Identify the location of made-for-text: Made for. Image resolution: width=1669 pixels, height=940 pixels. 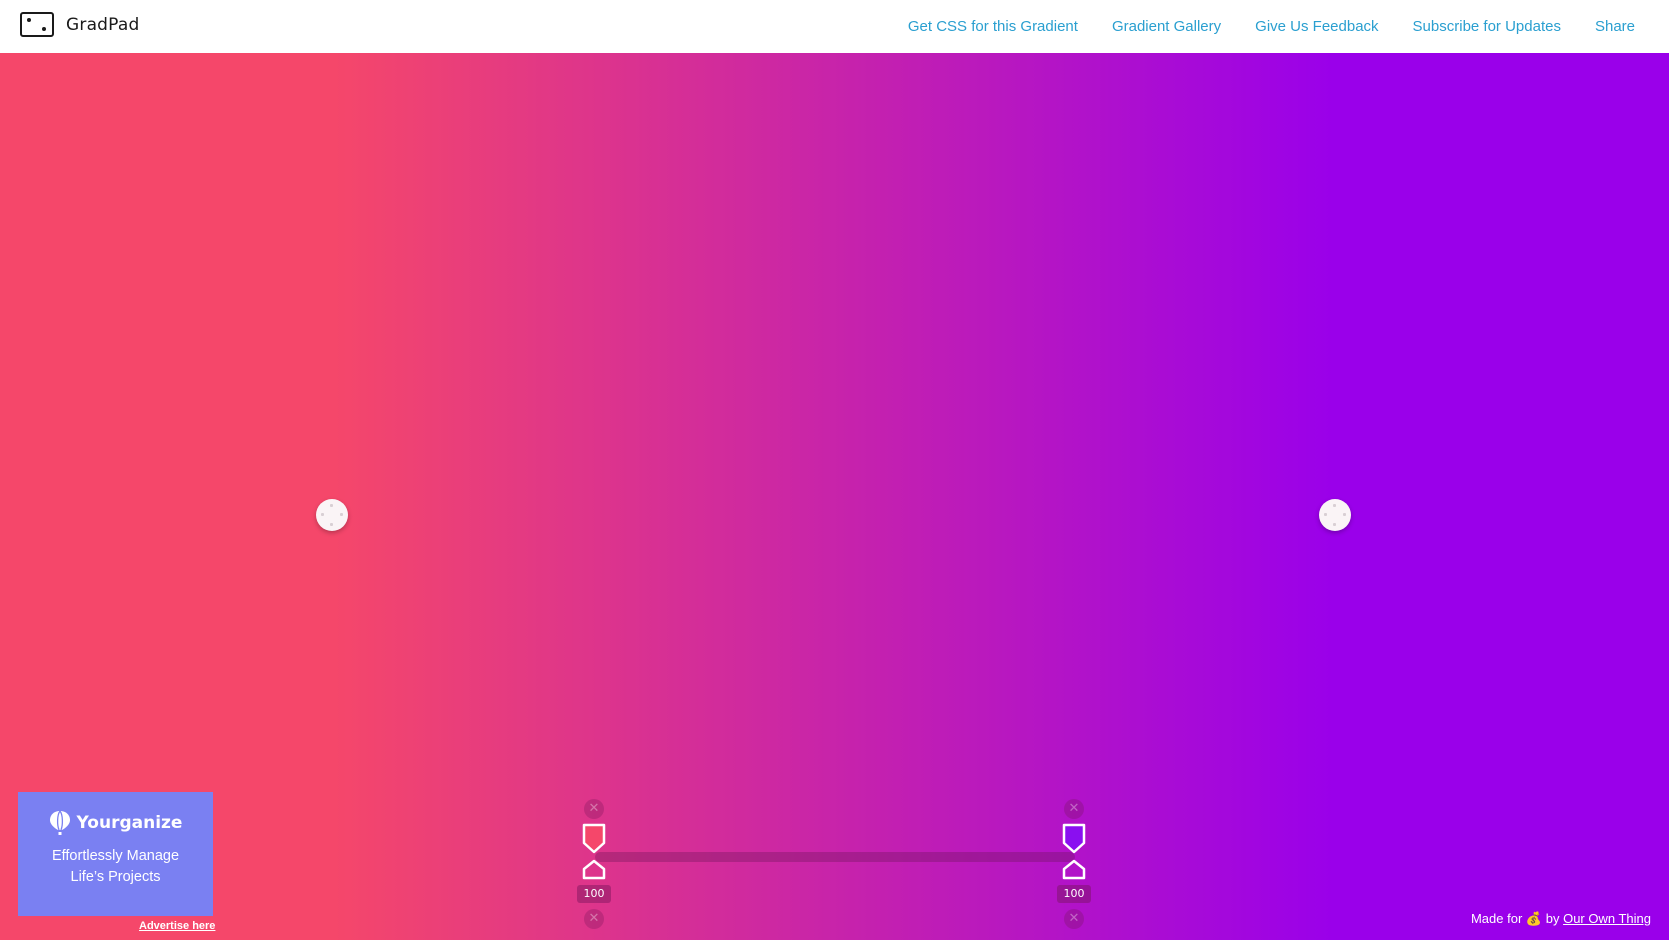
(1496, 918).